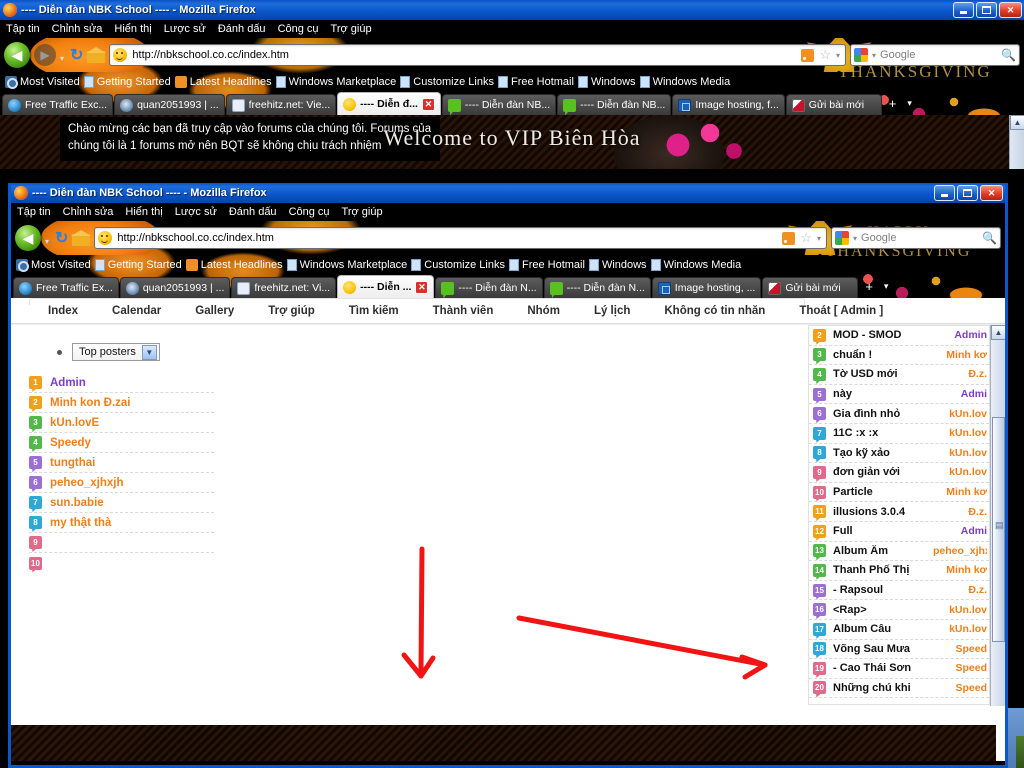 The width and height of the screenshot is (1024, 768). What do you see at coordinates (997, 515) in the screenshot?
I see `page-scrollbar: ▲ ▤` at bounding box center [997, 515].